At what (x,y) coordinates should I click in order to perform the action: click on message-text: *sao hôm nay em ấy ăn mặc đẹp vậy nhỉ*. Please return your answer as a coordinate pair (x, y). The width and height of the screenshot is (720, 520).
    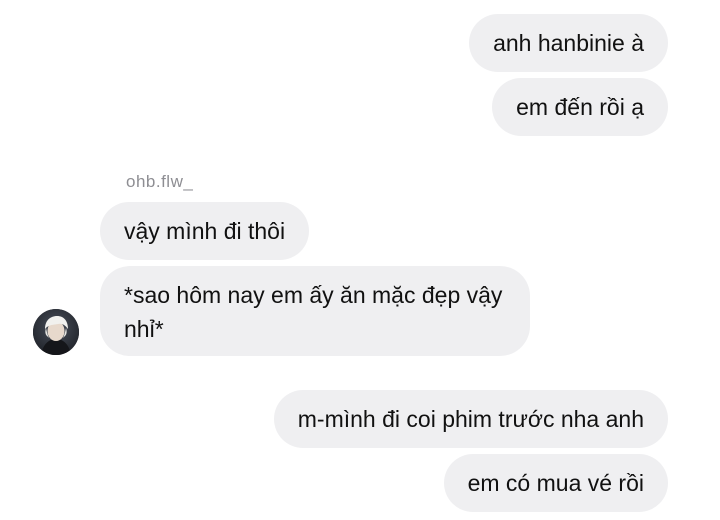
    Looking at the image, I should click on (313, 312).